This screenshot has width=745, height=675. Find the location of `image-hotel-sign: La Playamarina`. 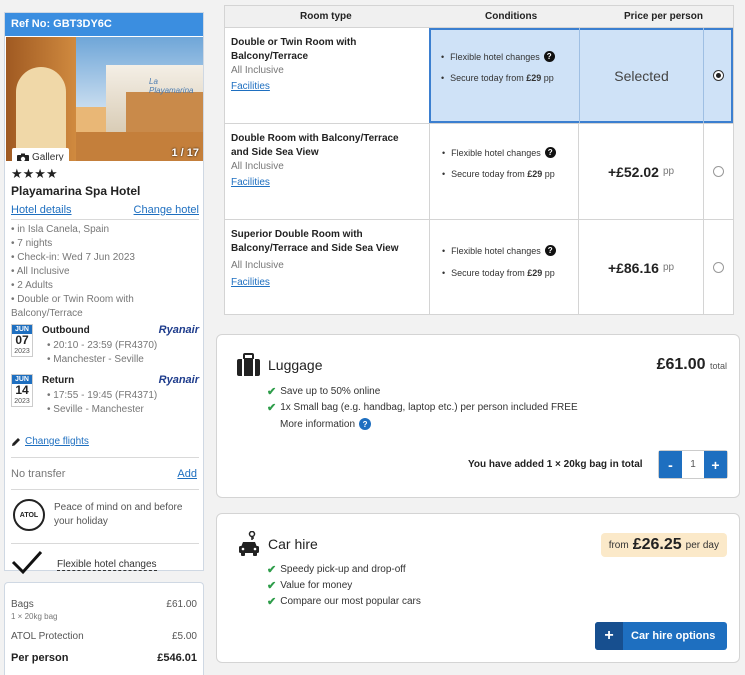

image-hotel-sign: La Playamarina is located at coordinates (171, 86).